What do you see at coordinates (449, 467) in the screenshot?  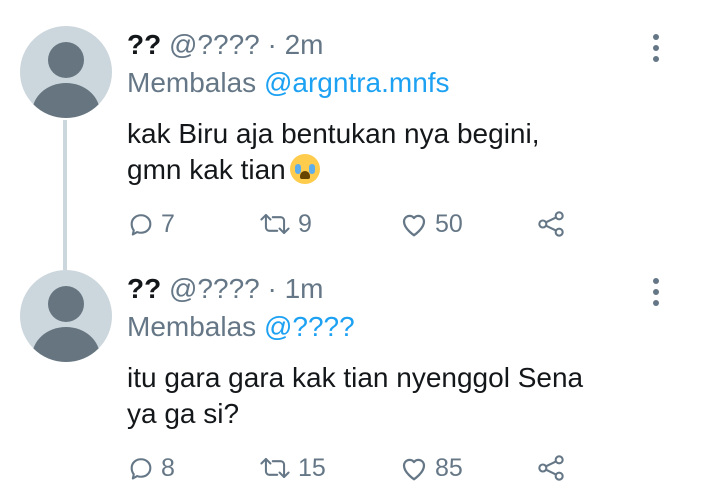 I see `like-count: 85` at bounding box center [449, 467].